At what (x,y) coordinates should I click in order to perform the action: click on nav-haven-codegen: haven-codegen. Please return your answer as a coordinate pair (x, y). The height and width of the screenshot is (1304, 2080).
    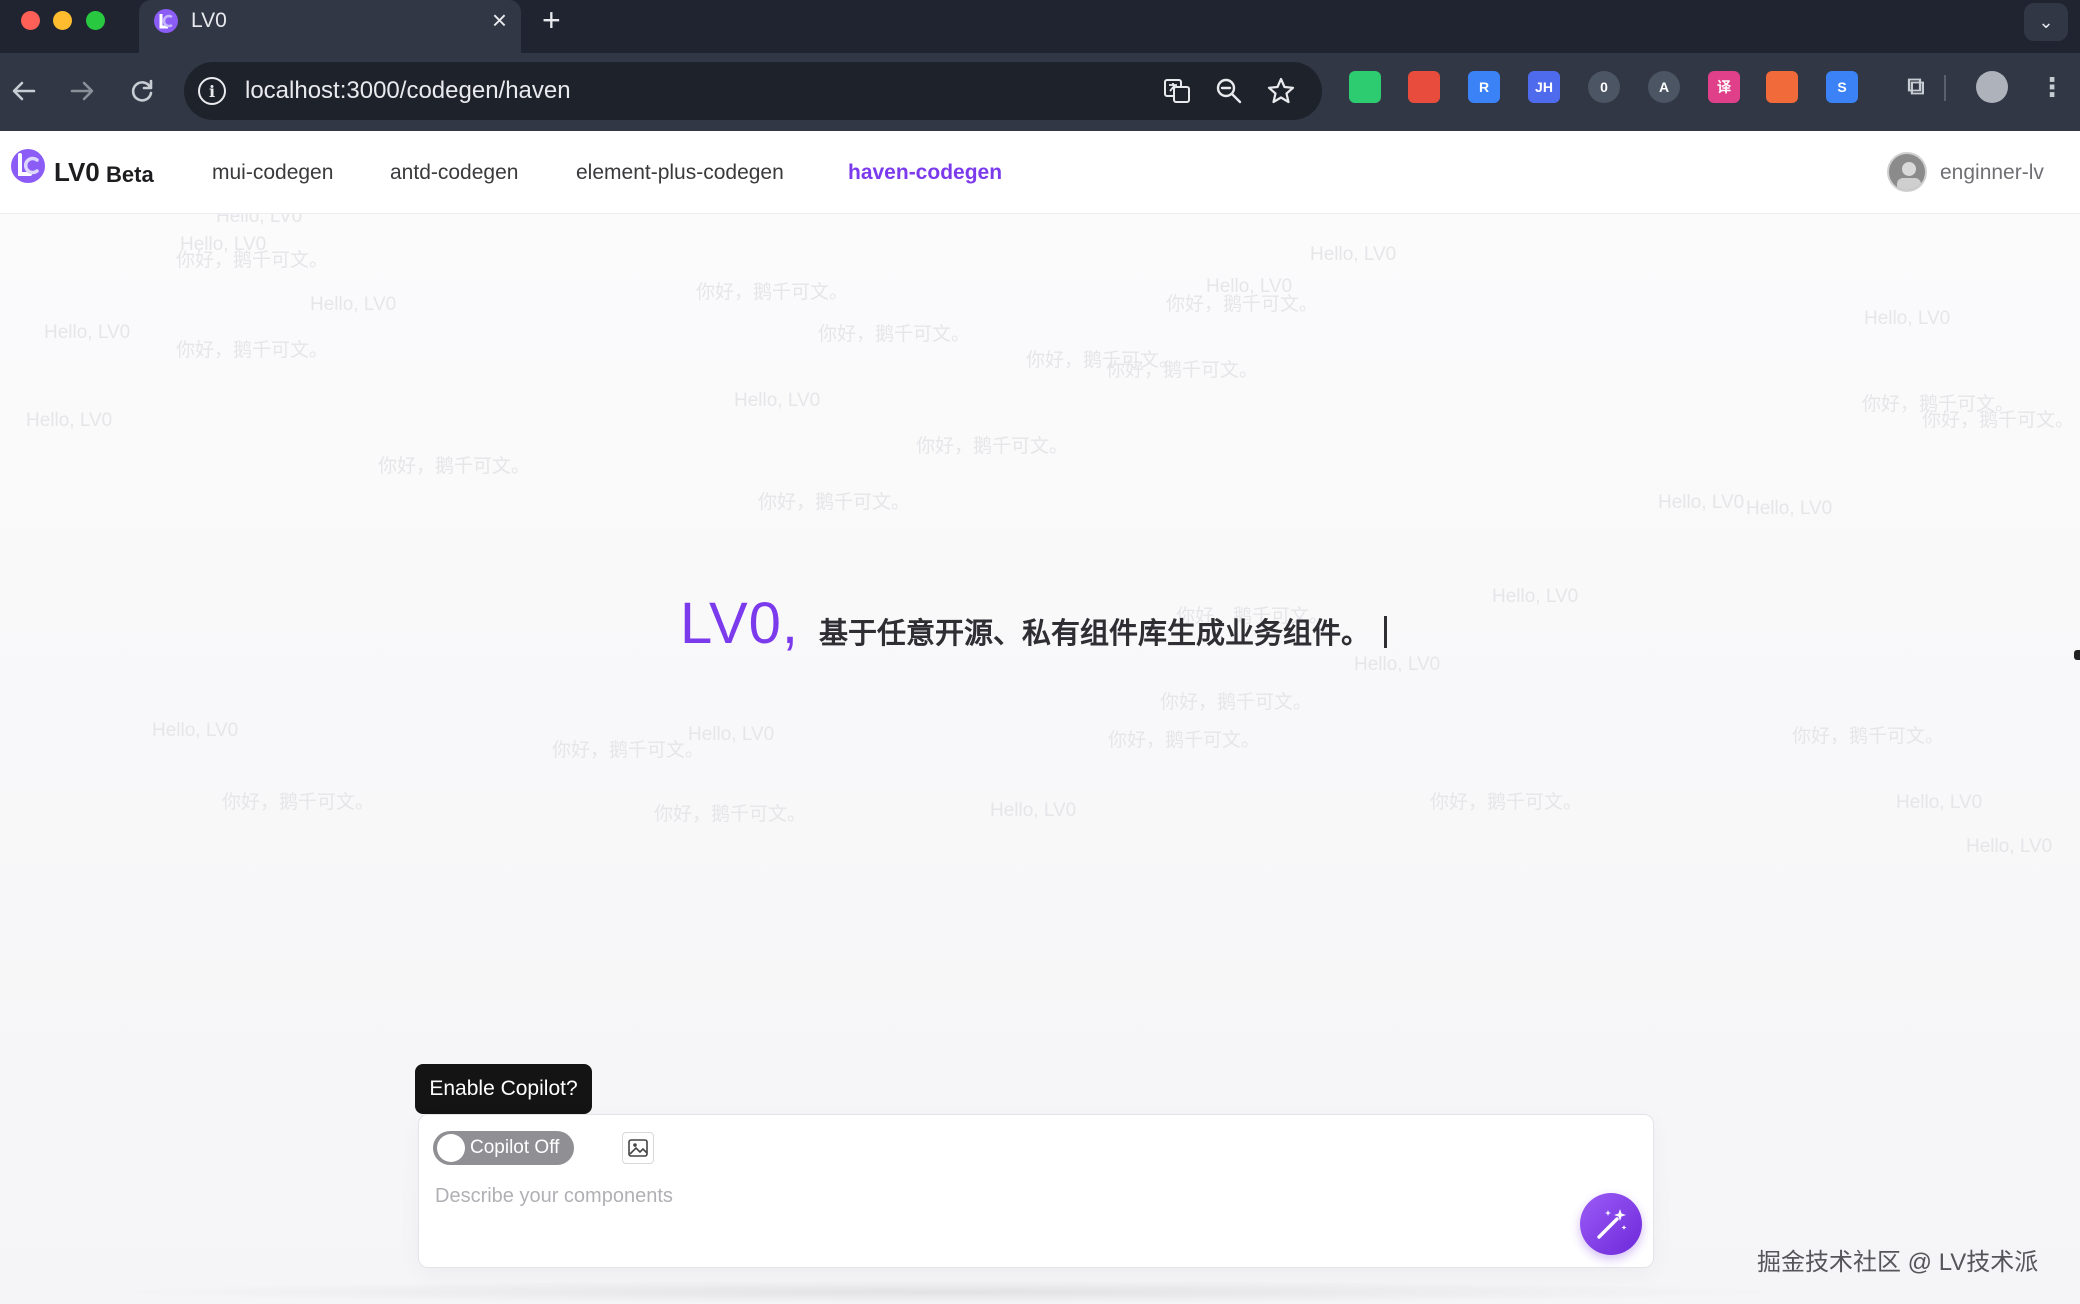
    Looking at the image, I should click on (925, 173).